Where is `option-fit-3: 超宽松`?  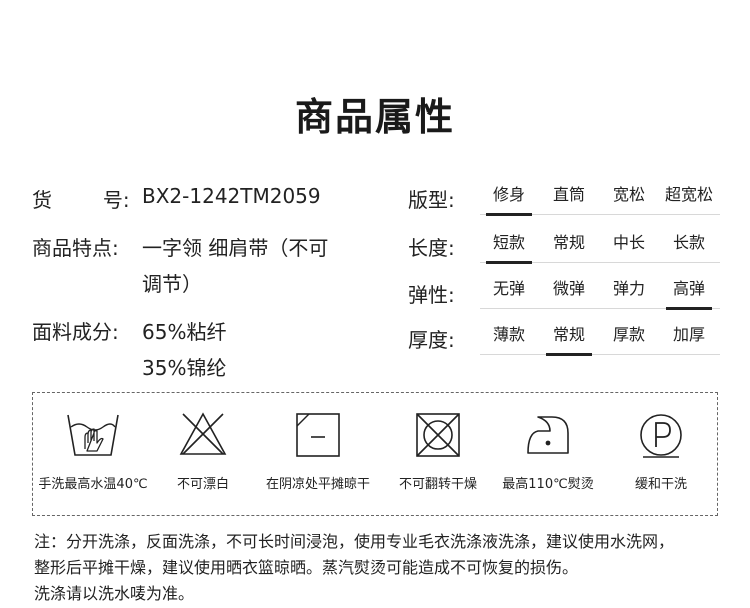
option-fit-3: 超宽松 is located at coordinates (688, 194).